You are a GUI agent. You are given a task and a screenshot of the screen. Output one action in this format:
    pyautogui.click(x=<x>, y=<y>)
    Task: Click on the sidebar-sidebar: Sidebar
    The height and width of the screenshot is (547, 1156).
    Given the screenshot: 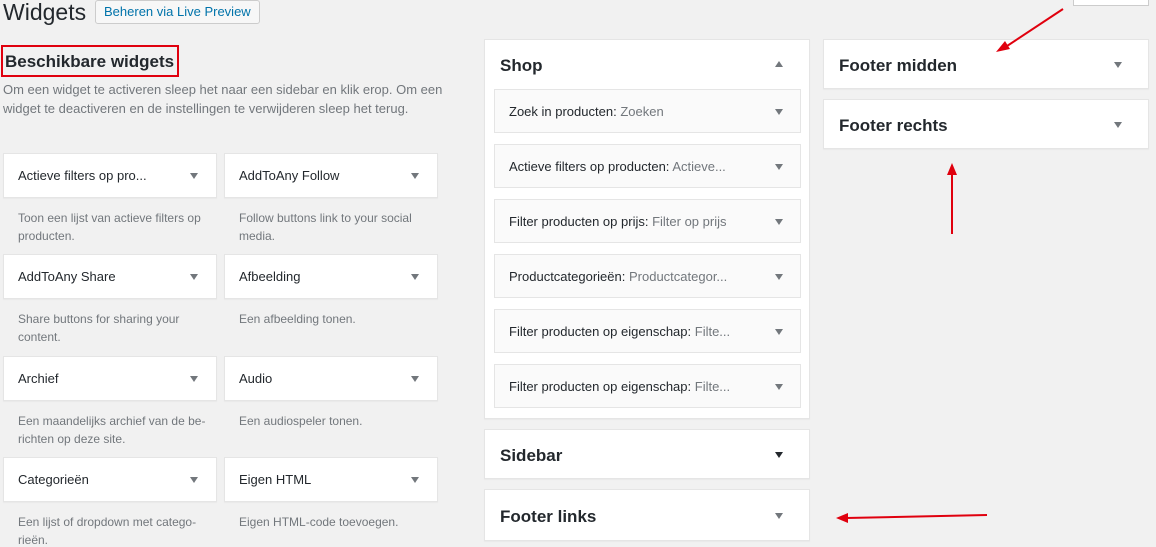 What is the action you would take?
    pyautogui.click(x=647, y=454)
    